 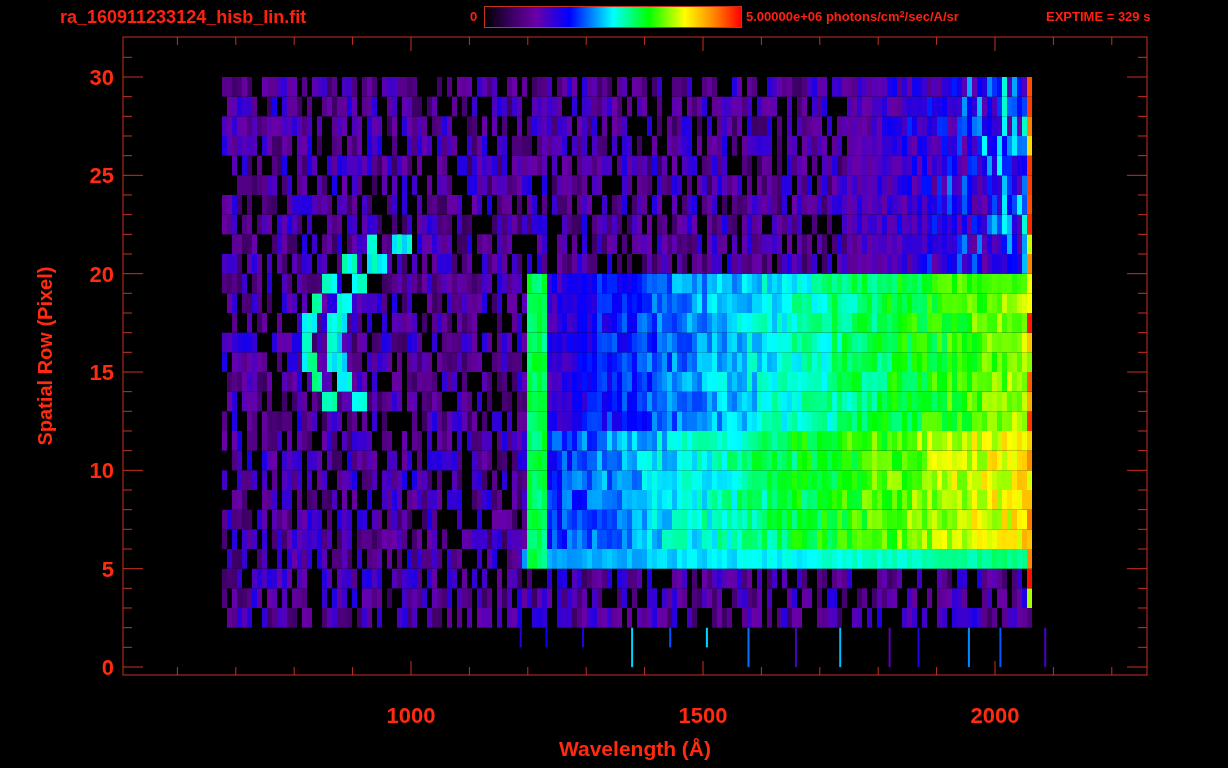 I want to click on x-axis-label: Wavelength (Å), so click(x=635, y=748).